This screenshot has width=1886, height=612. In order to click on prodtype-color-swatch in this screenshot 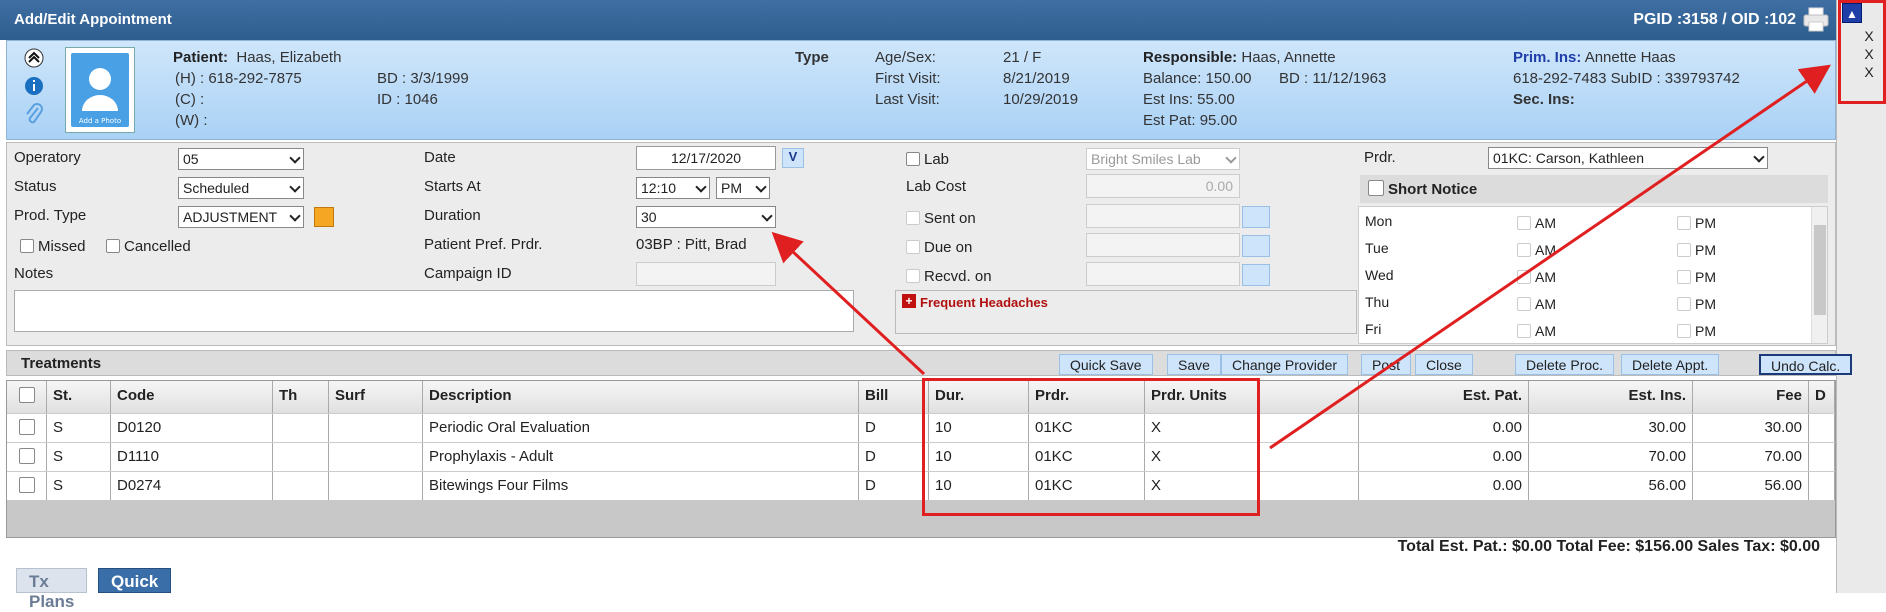, I will do `click(324, 217)`.